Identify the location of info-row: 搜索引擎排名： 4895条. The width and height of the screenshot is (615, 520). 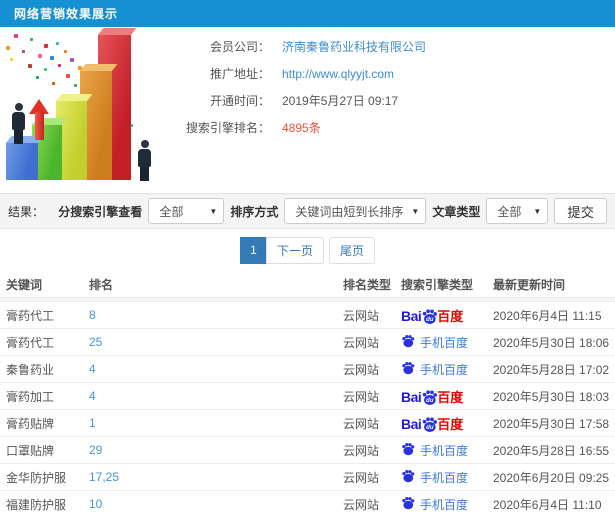
(385, 127).